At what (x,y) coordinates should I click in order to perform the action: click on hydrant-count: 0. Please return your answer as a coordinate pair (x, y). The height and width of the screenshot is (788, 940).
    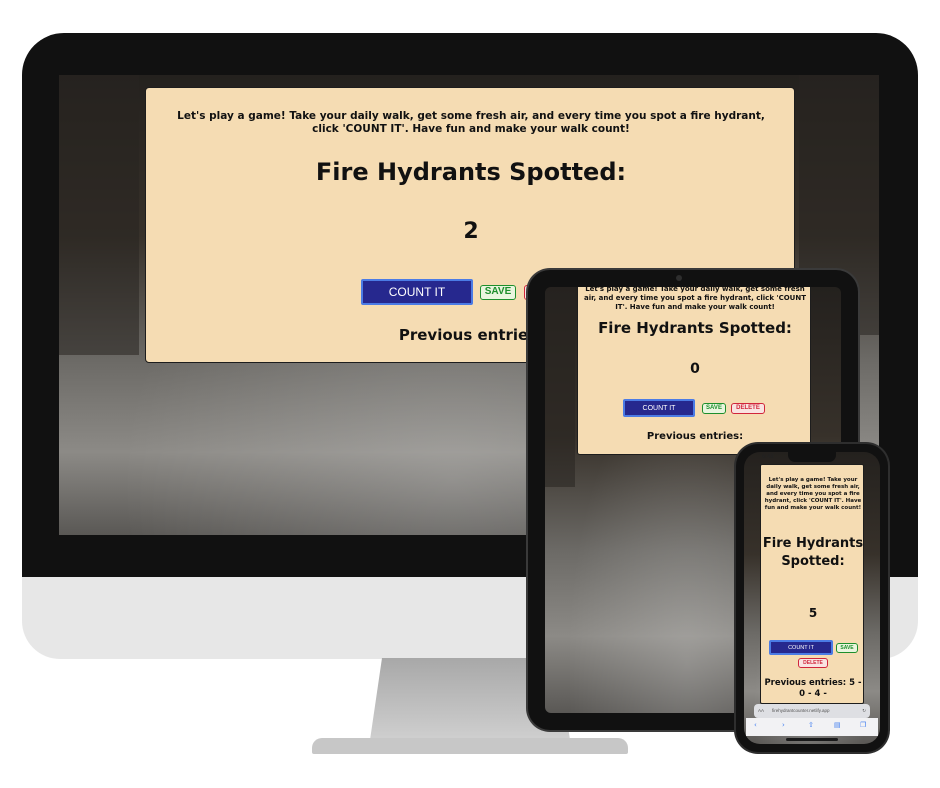
    Looking at the image, I should click on (695, 369).